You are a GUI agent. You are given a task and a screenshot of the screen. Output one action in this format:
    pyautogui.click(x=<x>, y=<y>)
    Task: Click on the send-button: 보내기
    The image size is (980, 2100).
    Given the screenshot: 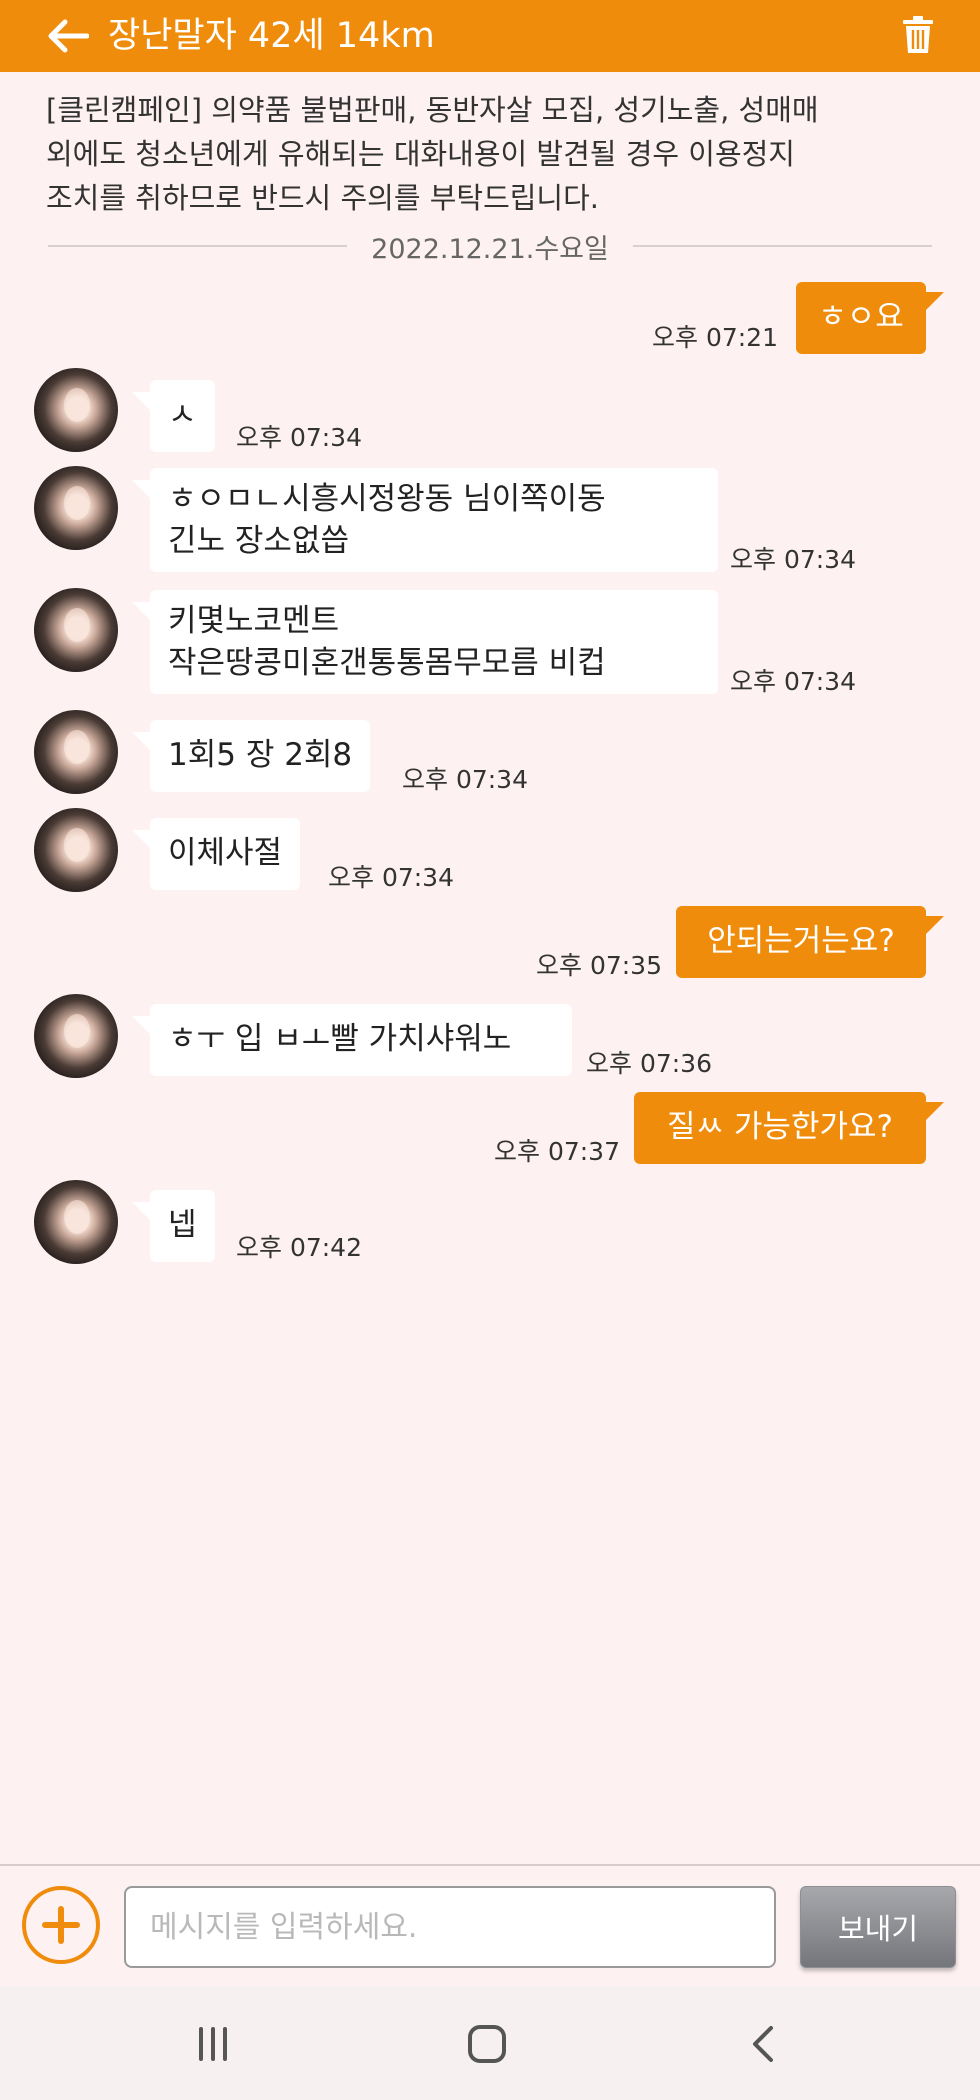 What is the action you would take?
    pyautogui.click(x=878, y=1927)
    